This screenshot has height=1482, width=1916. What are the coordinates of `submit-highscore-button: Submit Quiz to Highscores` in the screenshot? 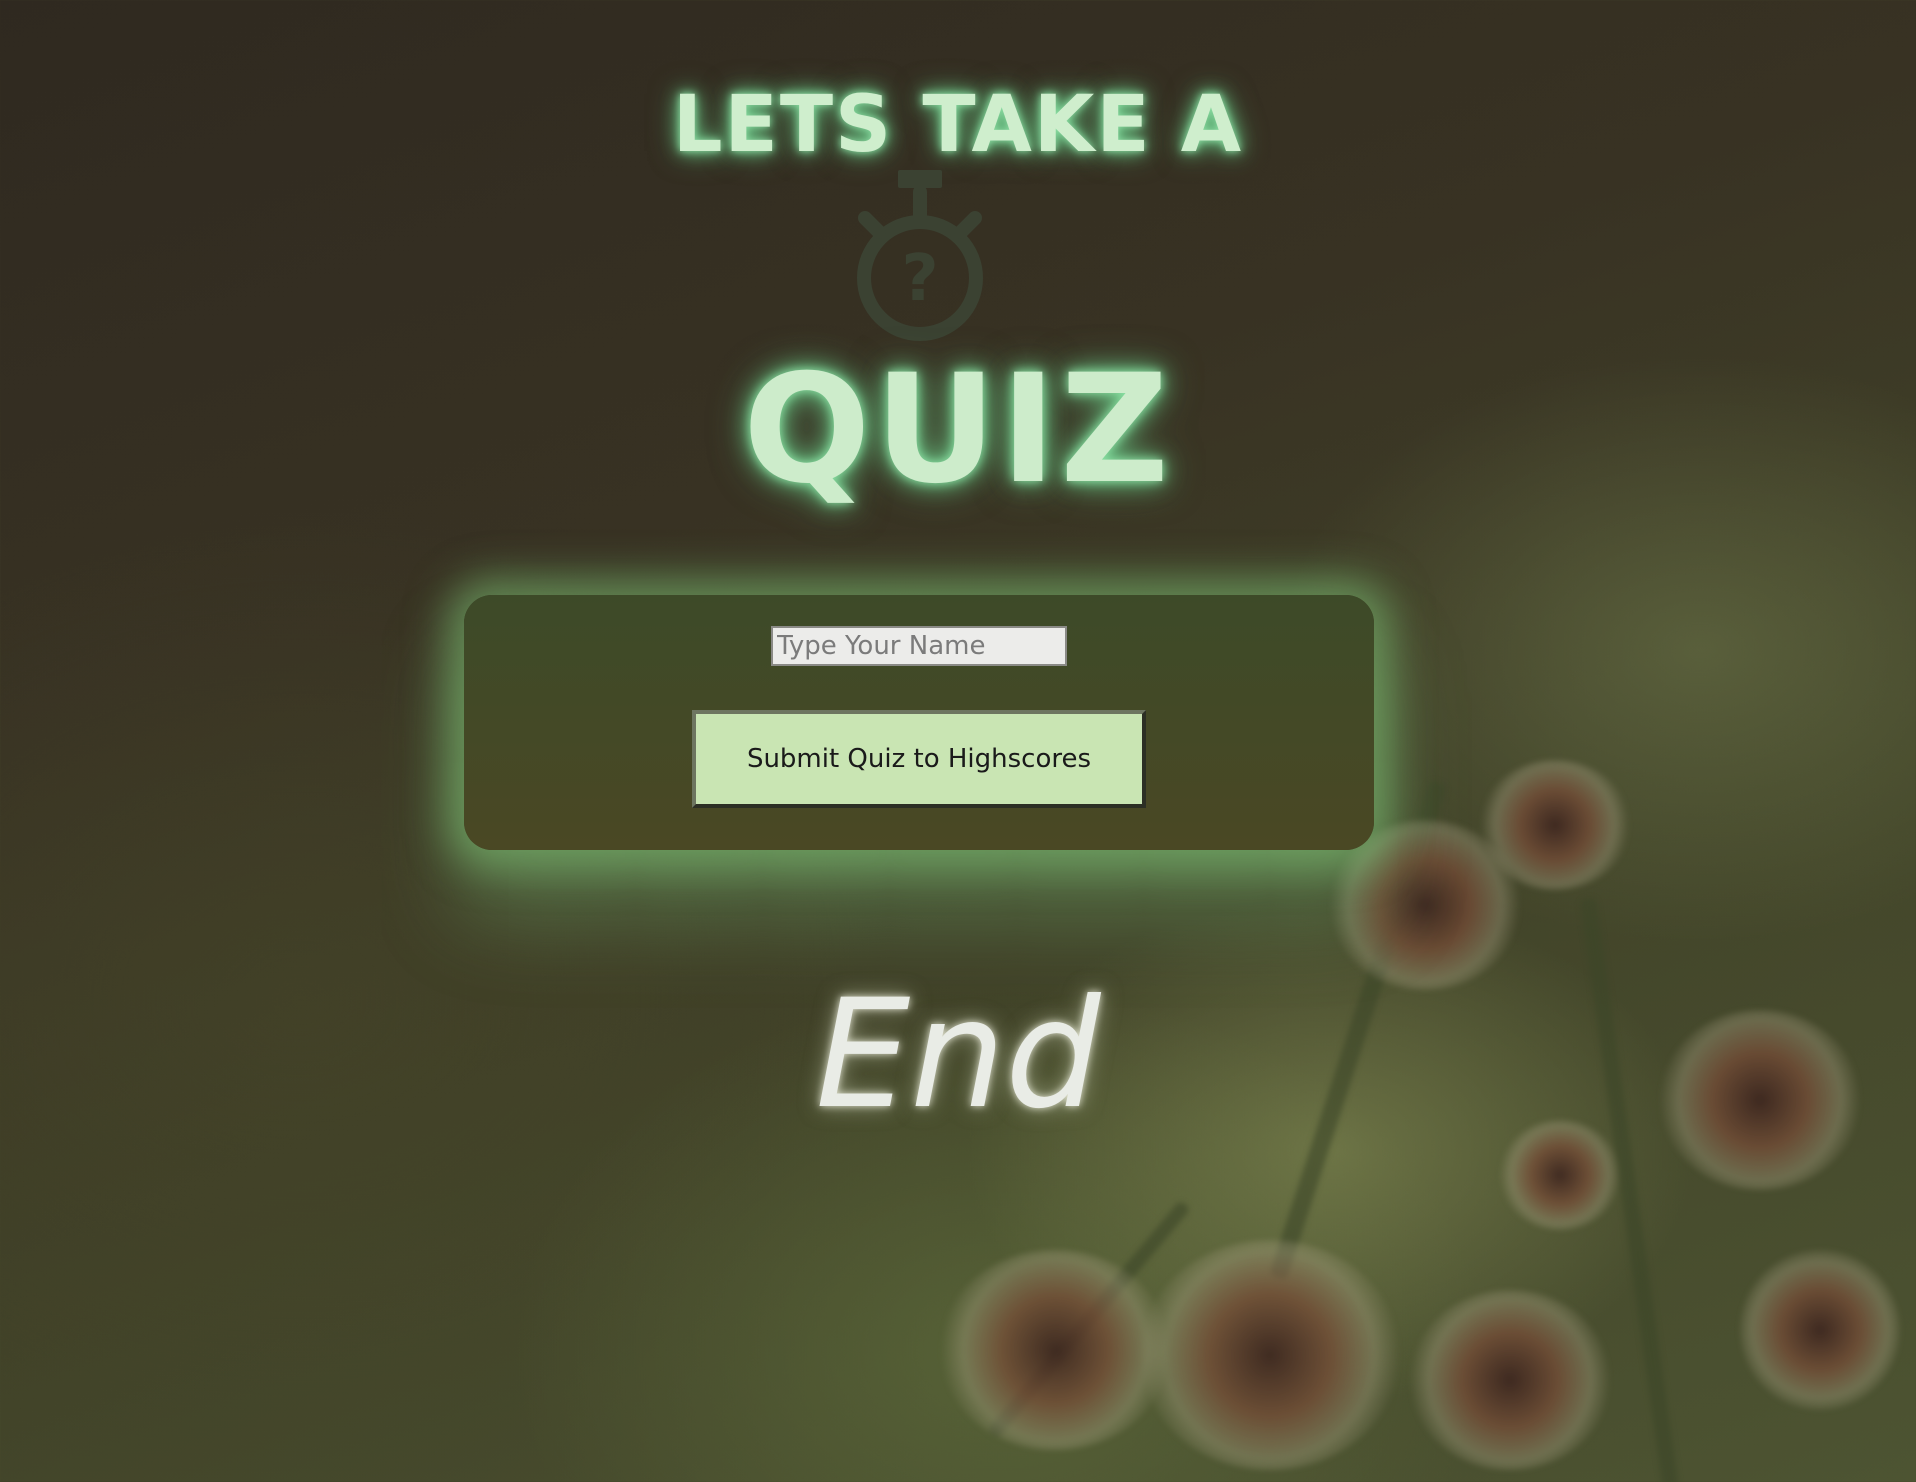 It's located at (919, 759).